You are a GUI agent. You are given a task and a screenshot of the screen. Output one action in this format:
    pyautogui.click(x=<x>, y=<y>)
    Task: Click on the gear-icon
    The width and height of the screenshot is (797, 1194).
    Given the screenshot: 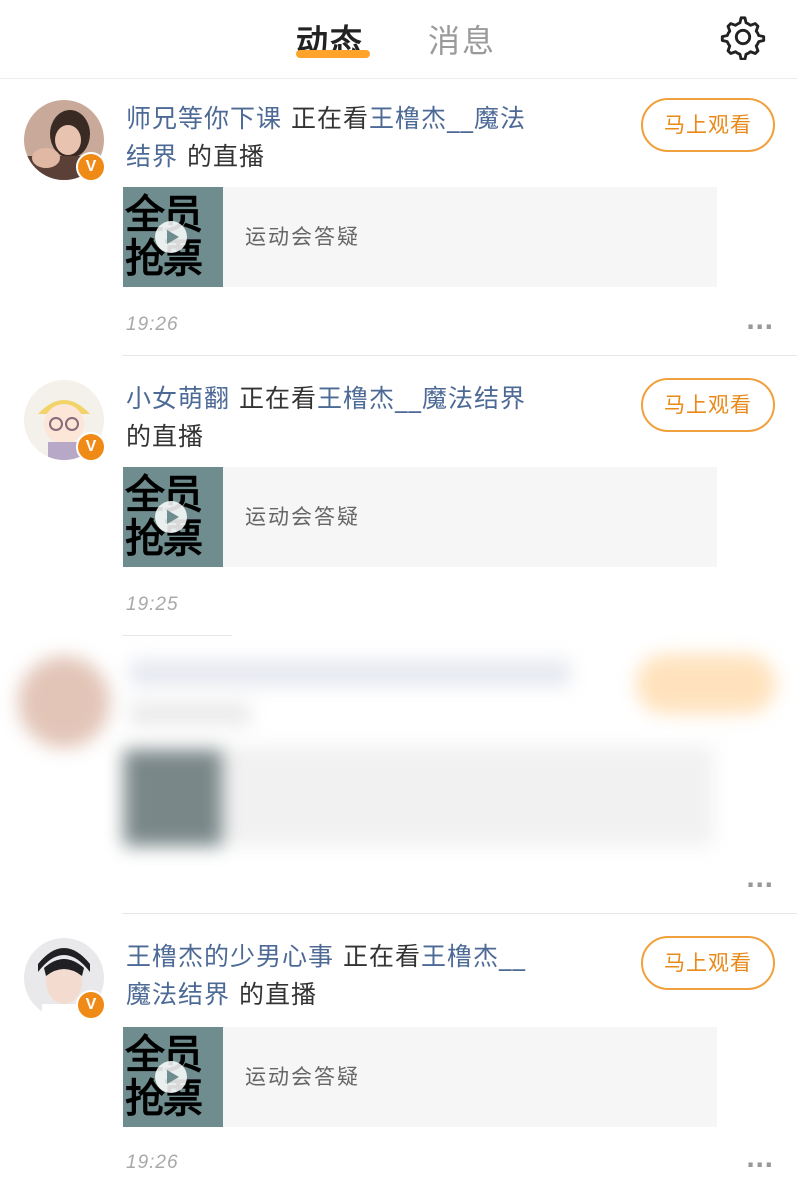 What is the action you would take?
    pyautogui.click(x=743, y=37)
    